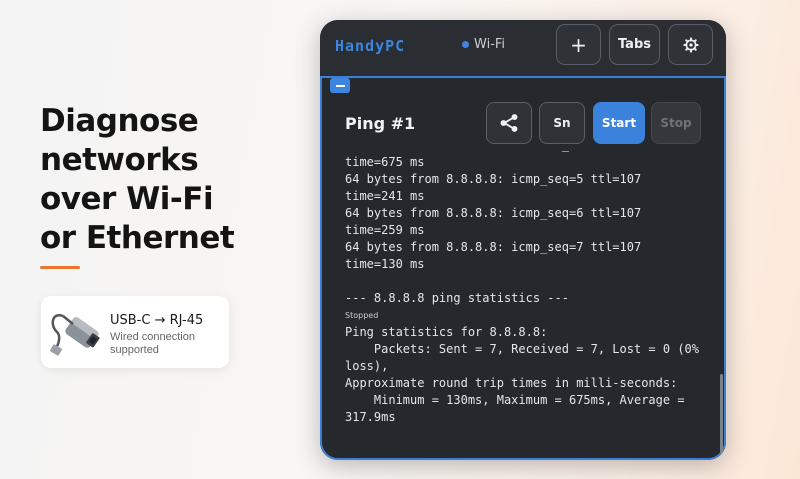 Image resolution: width=800 pixels, height=479 pixels. Describe the element at coordinates (490, 44) in the screenshot. I see `connection-label: Wi-Fi` at that location.